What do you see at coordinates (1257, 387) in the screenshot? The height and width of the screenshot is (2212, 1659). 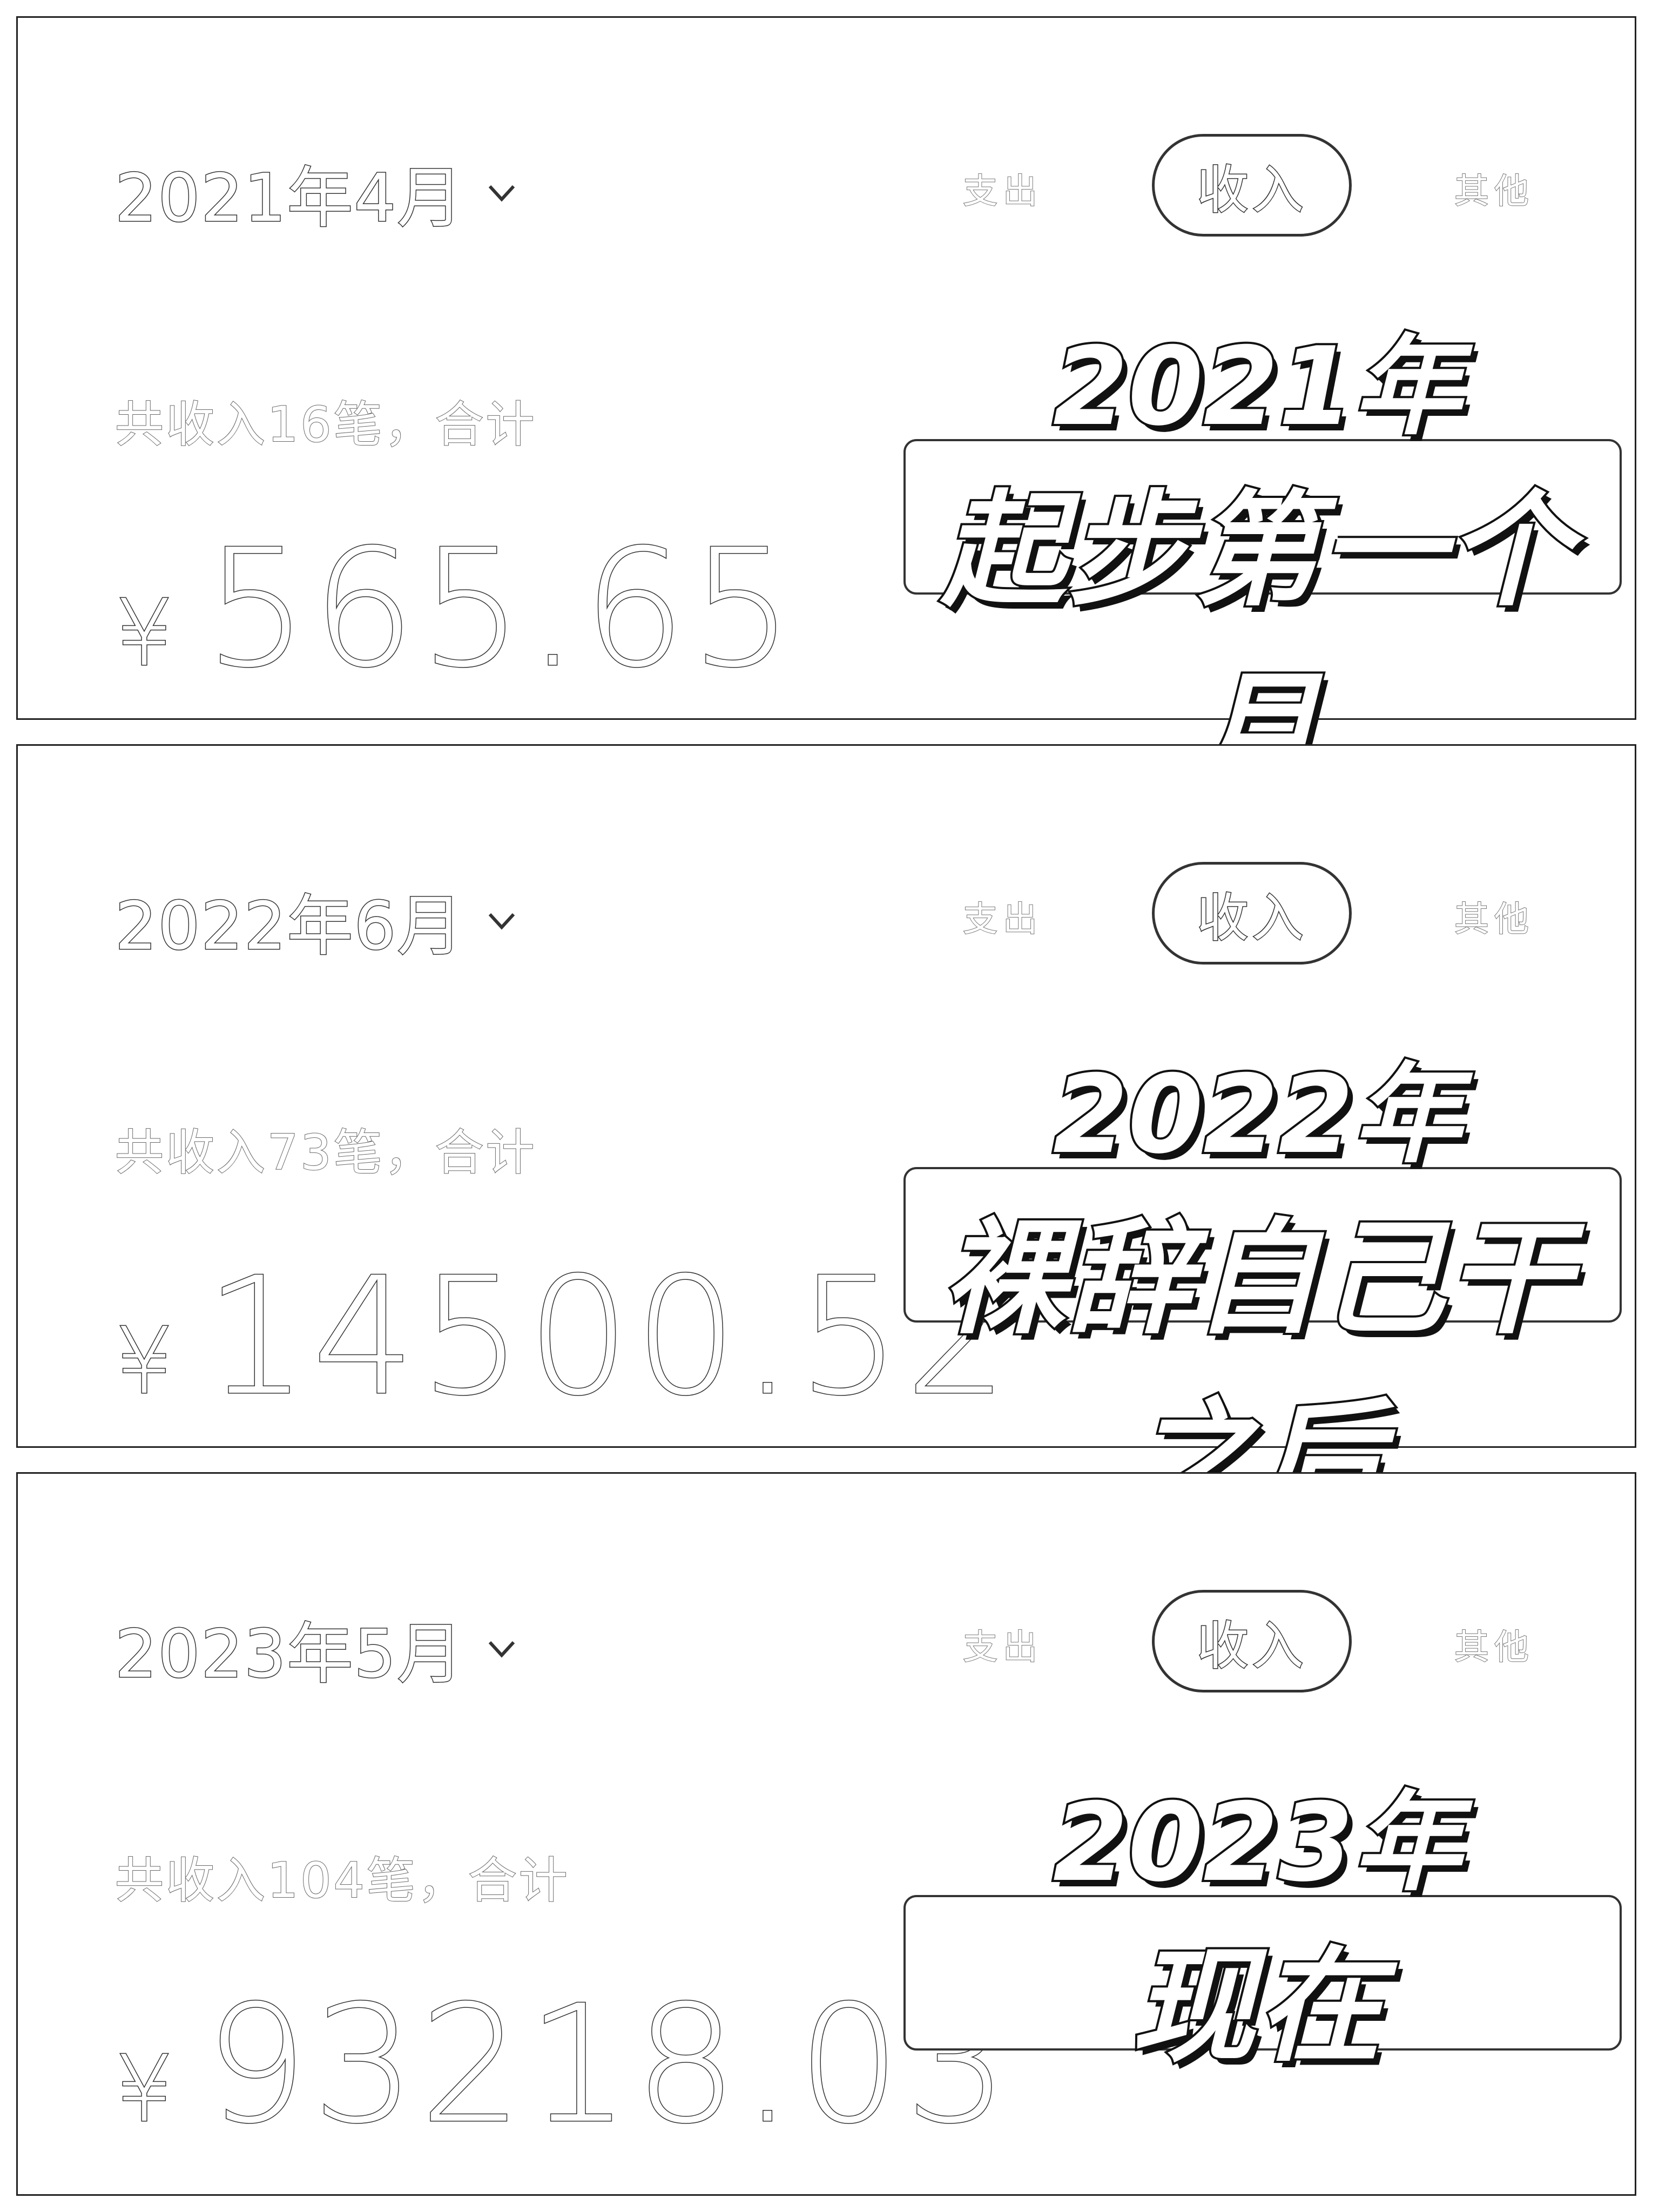 I see `caption-year: 2021年` at bounding box center [1257, 387].